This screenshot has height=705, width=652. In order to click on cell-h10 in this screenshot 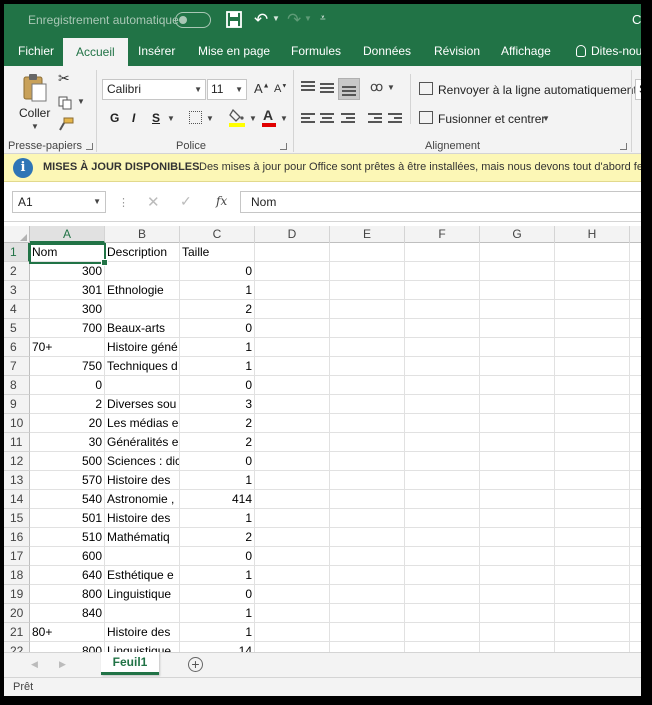, I will do `click(592, 423)`.